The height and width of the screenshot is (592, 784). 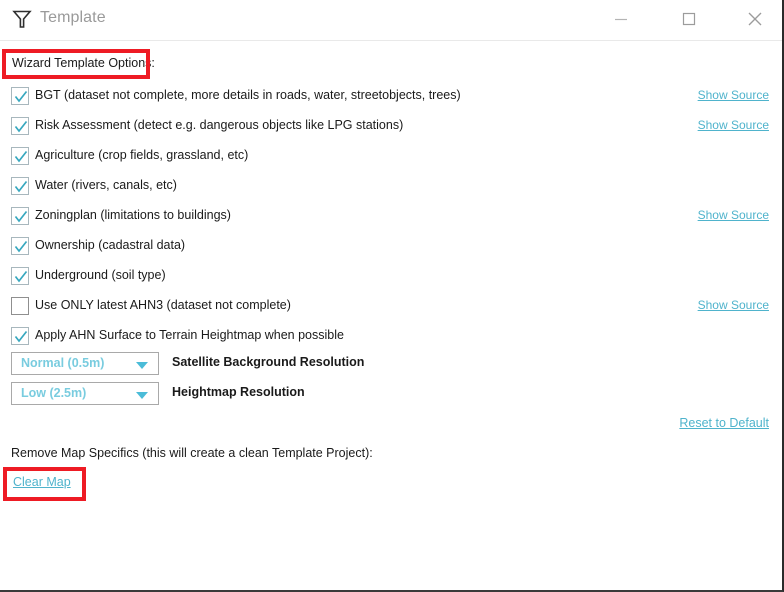 I want to click on dropdown-value: Normal (0.5m), so click(x=63, y=363).